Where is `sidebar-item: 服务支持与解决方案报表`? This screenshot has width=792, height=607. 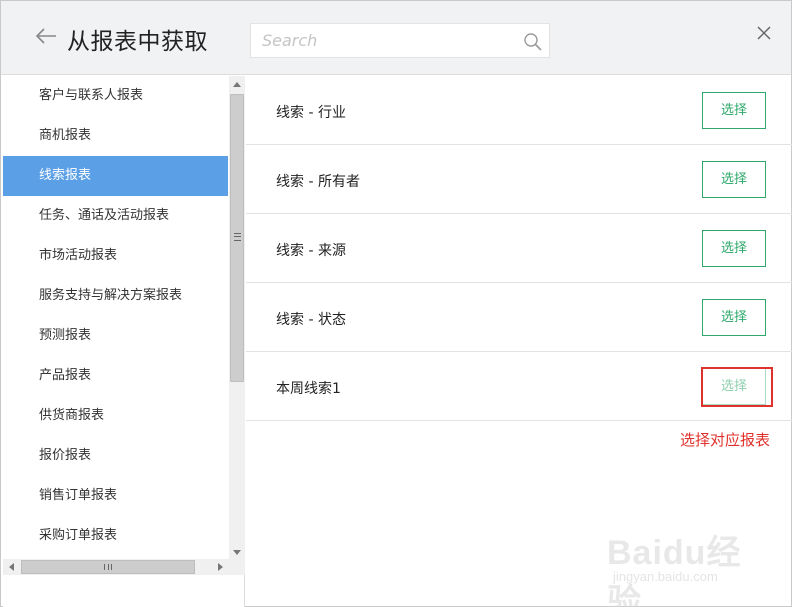 sidebar-item: 服务支持与解决方案报表 is located at coordinates (115, 296).